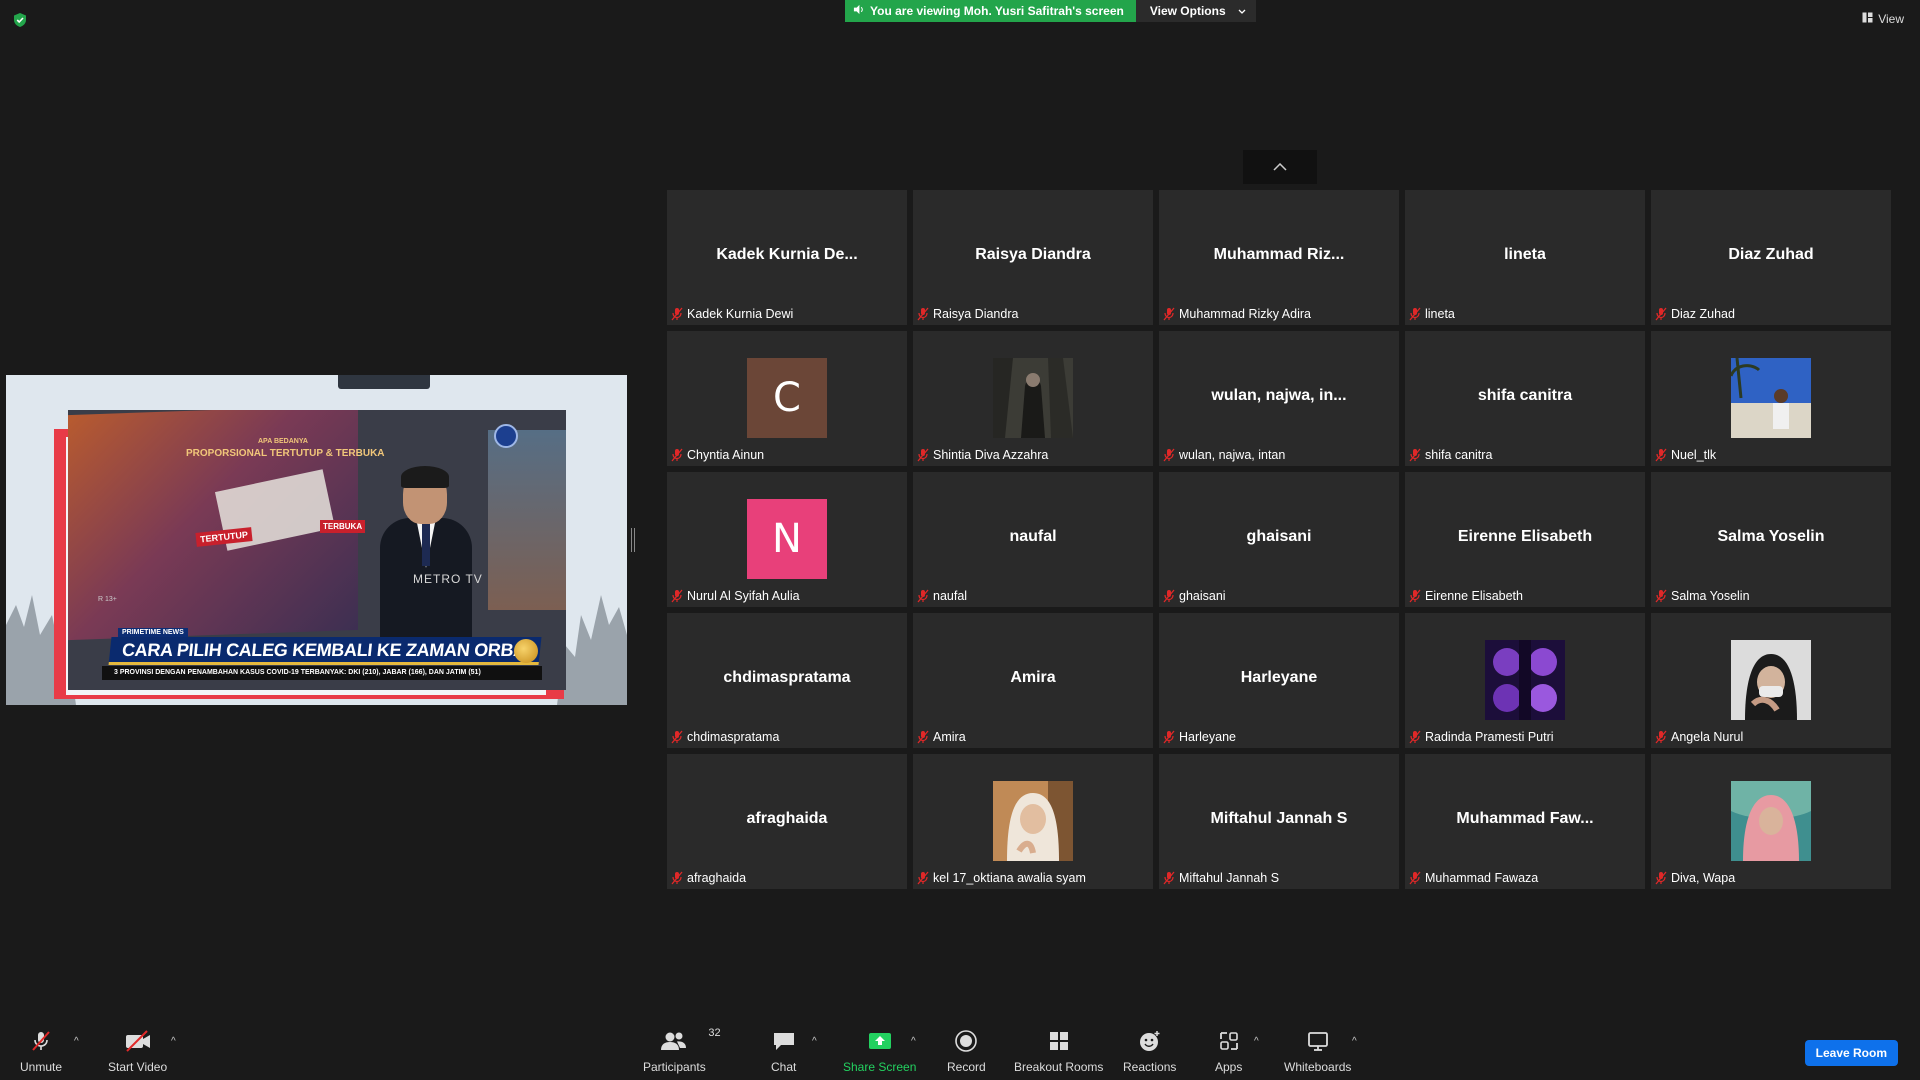  What do you see at coordinates (633, 540) in the screenshot?
I see `split-resize-handle` at bounding box center [633, 540].